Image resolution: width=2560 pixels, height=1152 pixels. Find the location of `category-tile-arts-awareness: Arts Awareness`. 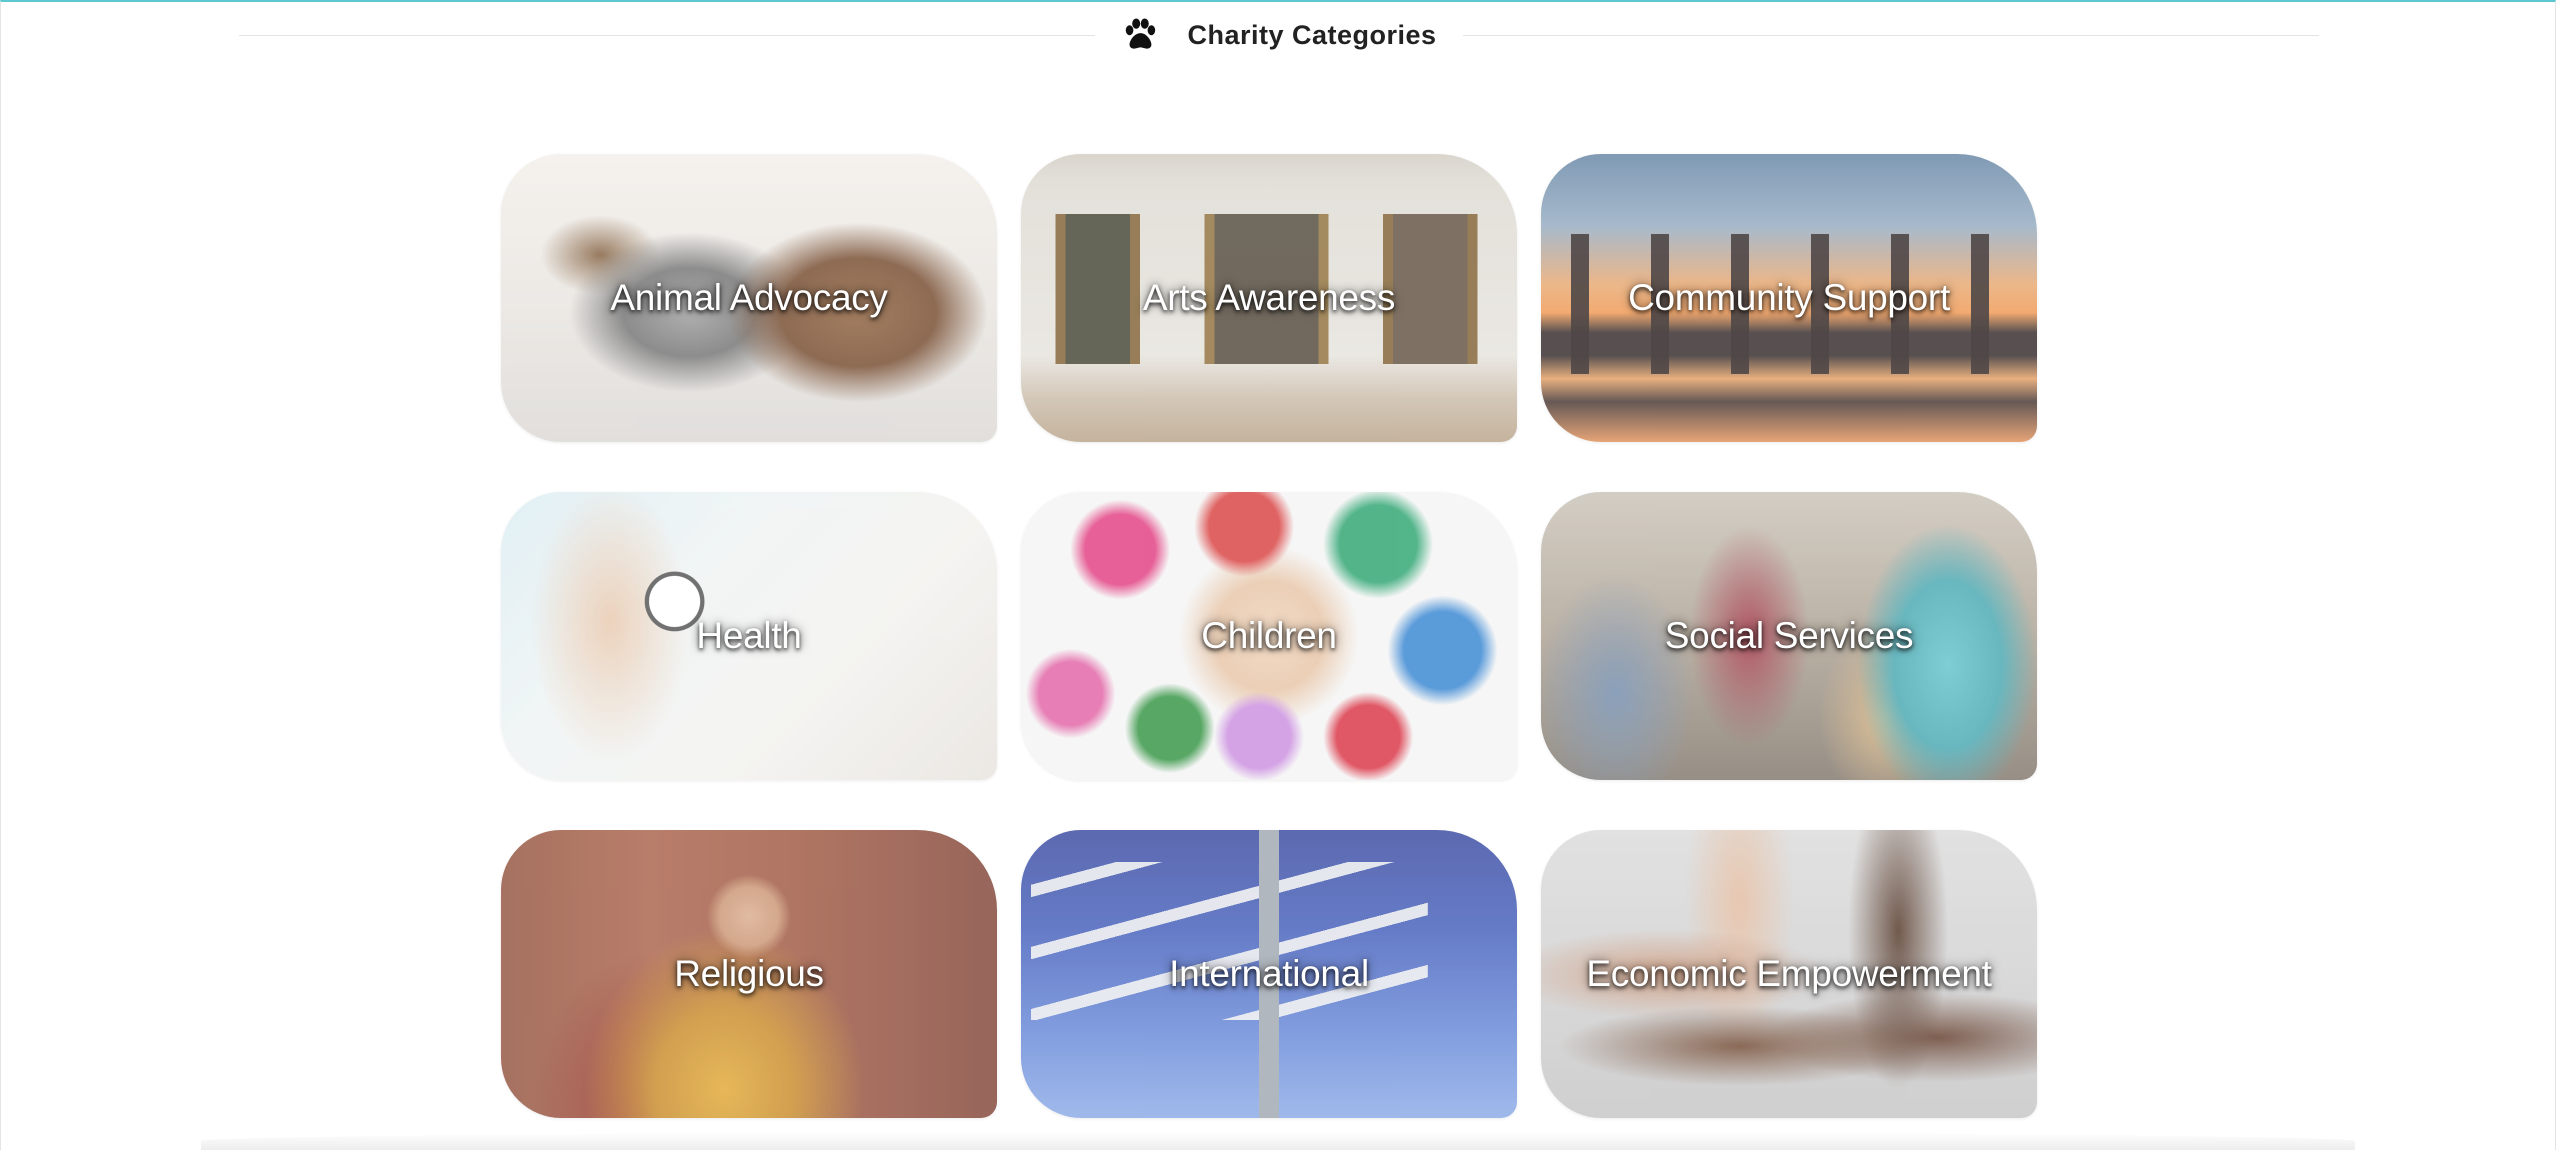

category-tile-arts-awareness: Arts Awareness is located at coordinates (1269, 298).